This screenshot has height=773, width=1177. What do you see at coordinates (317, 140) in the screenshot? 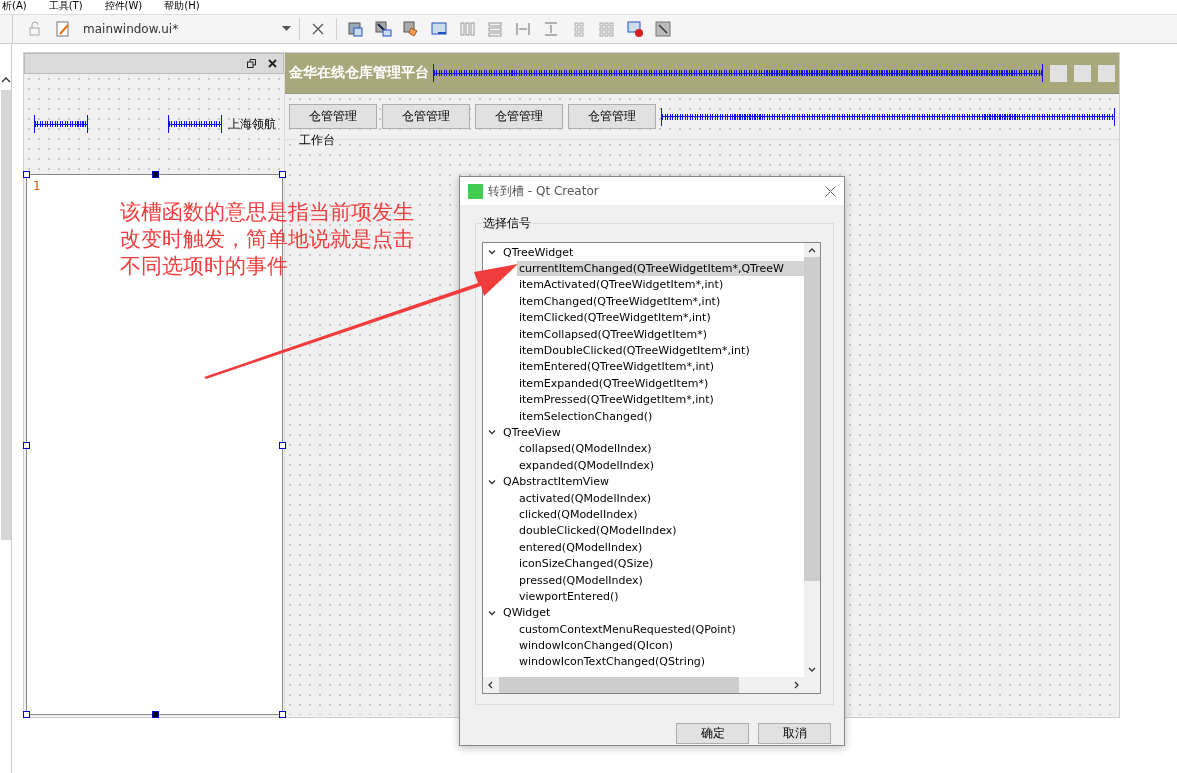
I see `group-title: 工作台` at bounding box center [317, 140].